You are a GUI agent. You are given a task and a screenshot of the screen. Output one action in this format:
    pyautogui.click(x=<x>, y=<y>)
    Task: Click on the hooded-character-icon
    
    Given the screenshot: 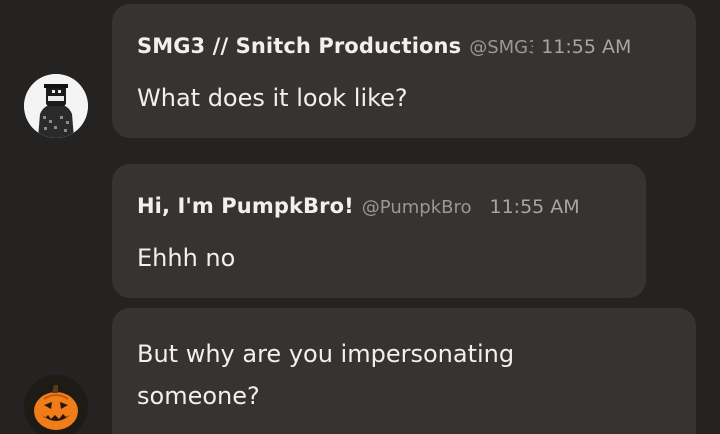 What is the action you would take?
    pyautogui.click(x=56, y=106)
    